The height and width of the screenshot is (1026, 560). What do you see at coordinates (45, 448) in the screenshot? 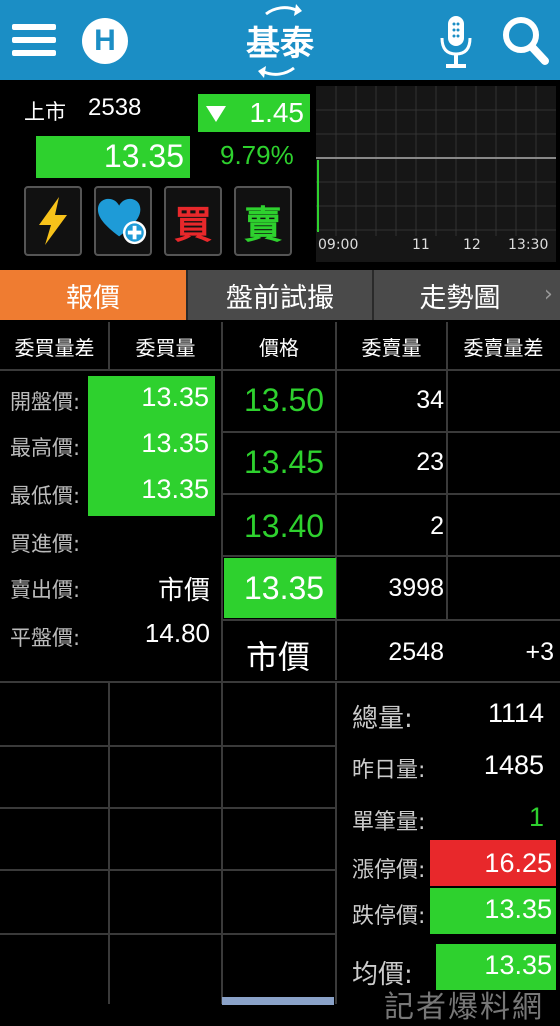
I see `high-price-label: 最高價:` at bounding box center [45, 448].